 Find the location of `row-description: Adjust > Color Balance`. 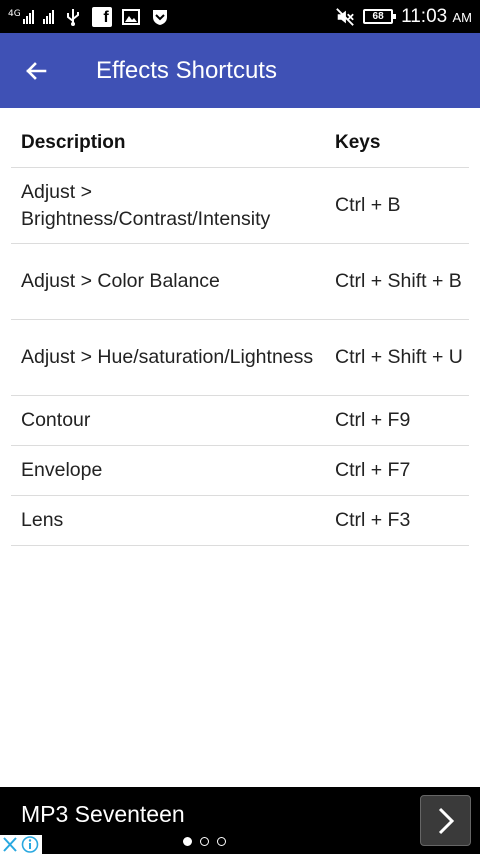

row-description: Adjust > Color Balance is located at coordinates (120, 281).